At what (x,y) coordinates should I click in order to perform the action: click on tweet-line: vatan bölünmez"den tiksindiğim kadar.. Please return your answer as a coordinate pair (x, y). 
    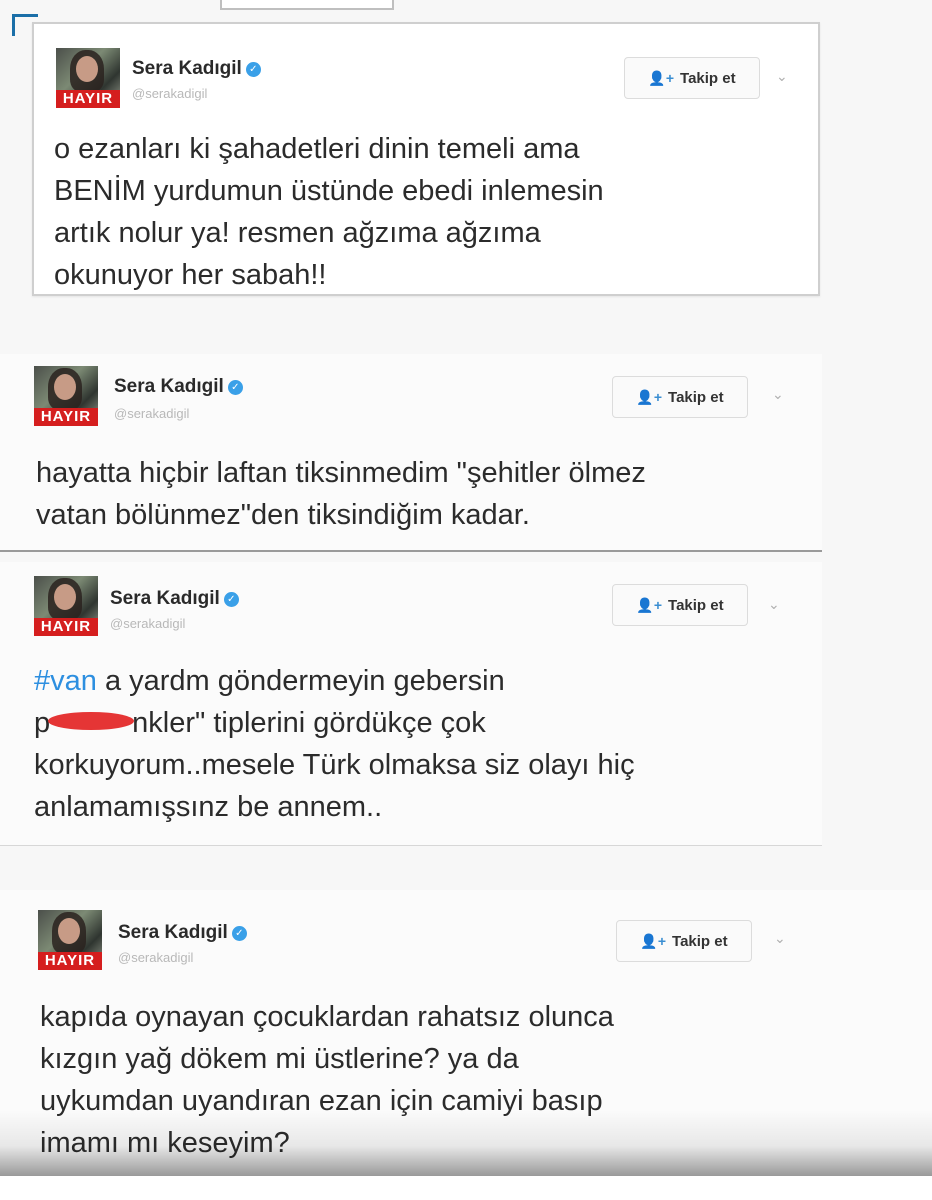
    Looking at the image, I should click on (283, 515).